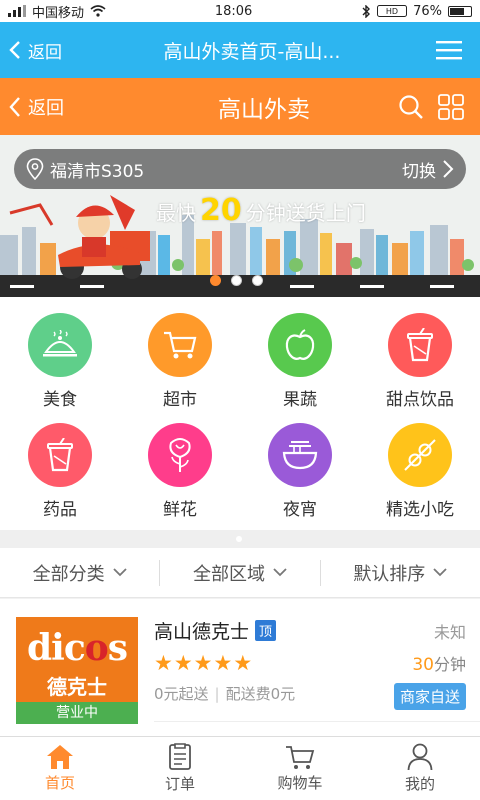 Image resolution: width=480 pixels, height=800 pixels. I want to click on status-right: HD 76%, so click(416, 11).